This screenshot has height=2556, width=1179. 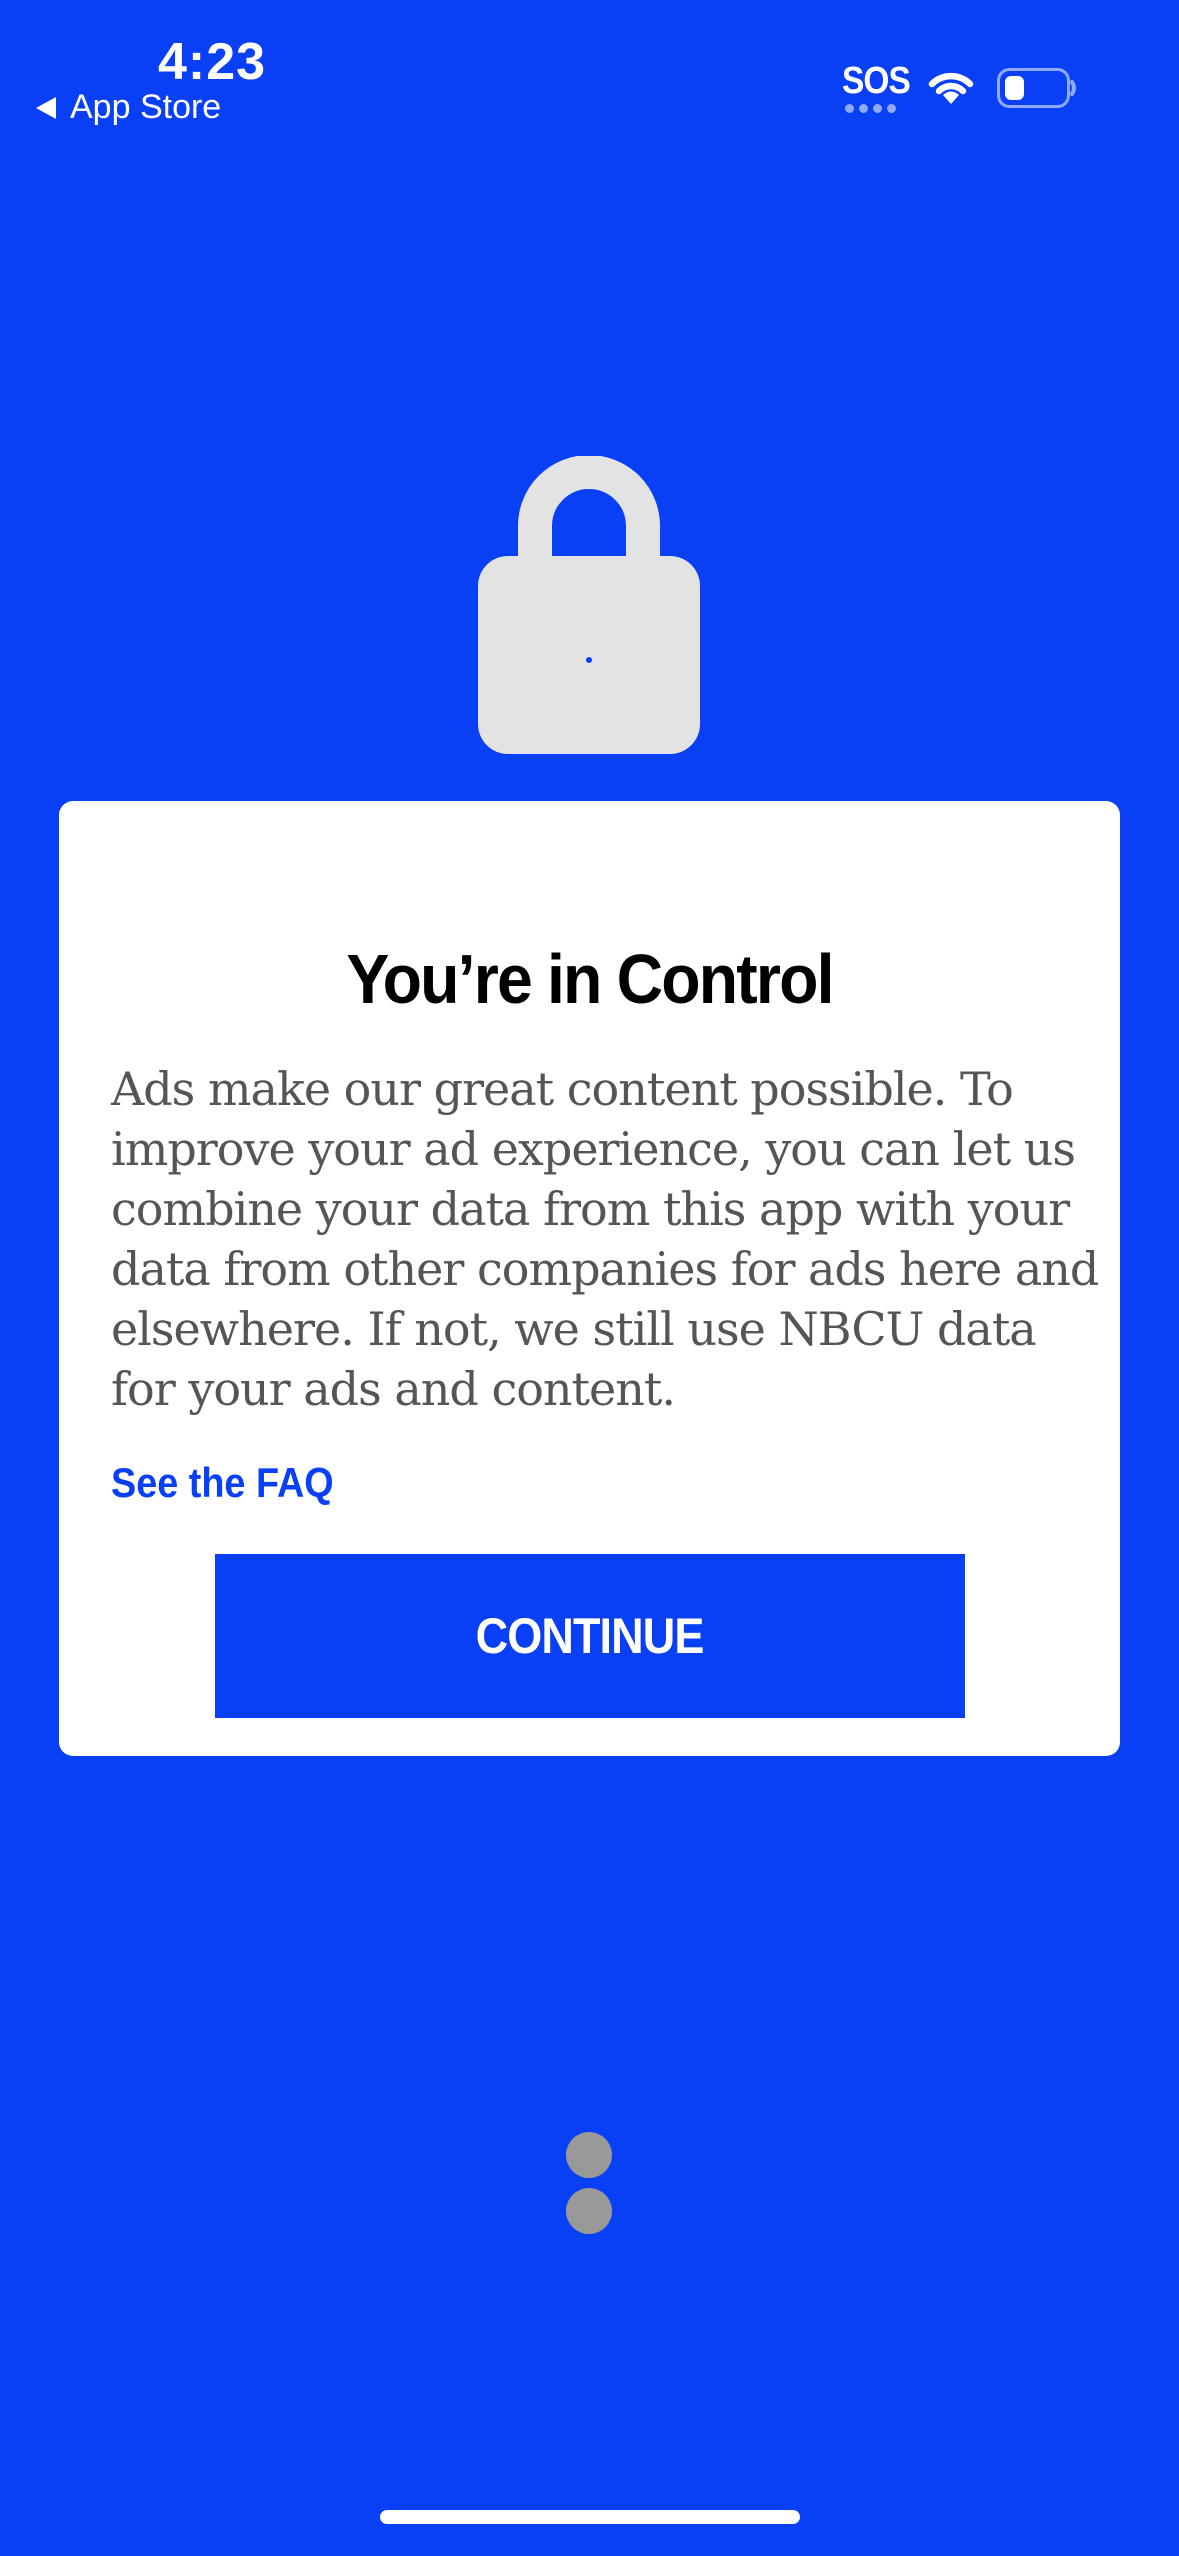 I want to click on status-time: 4:23, so click(x=212, y=62).